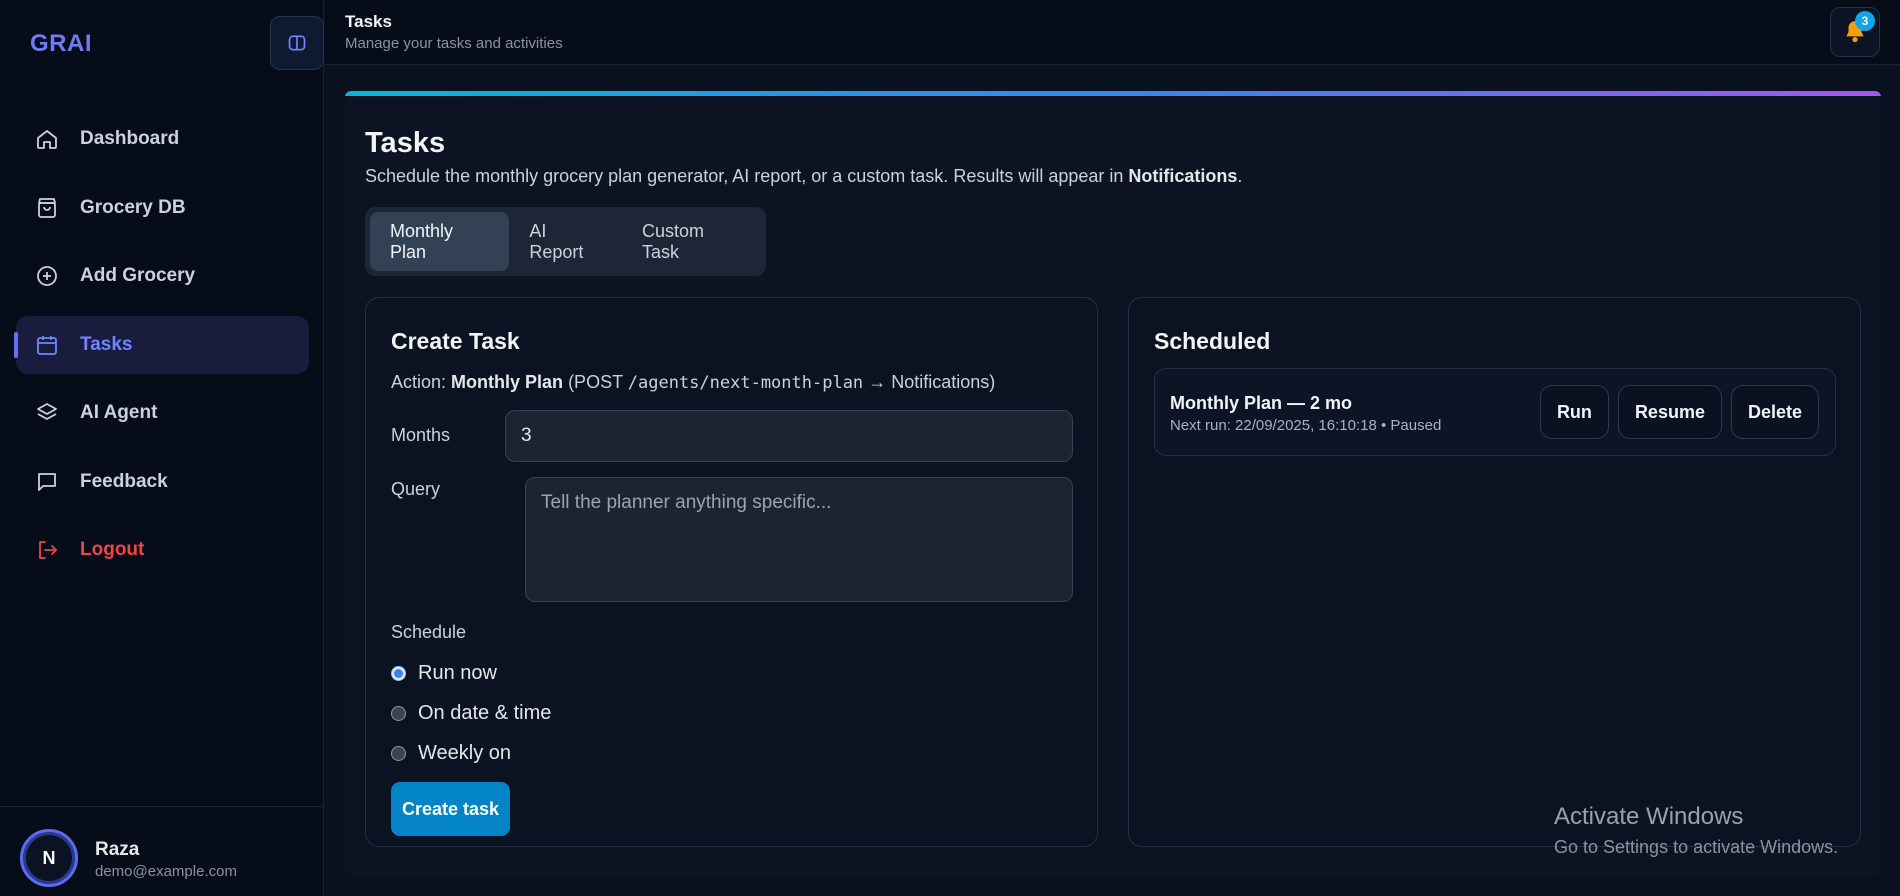  Describe the element at coordinates (595, 382) in the screenshot. I see `action-method: (POST` at that location.